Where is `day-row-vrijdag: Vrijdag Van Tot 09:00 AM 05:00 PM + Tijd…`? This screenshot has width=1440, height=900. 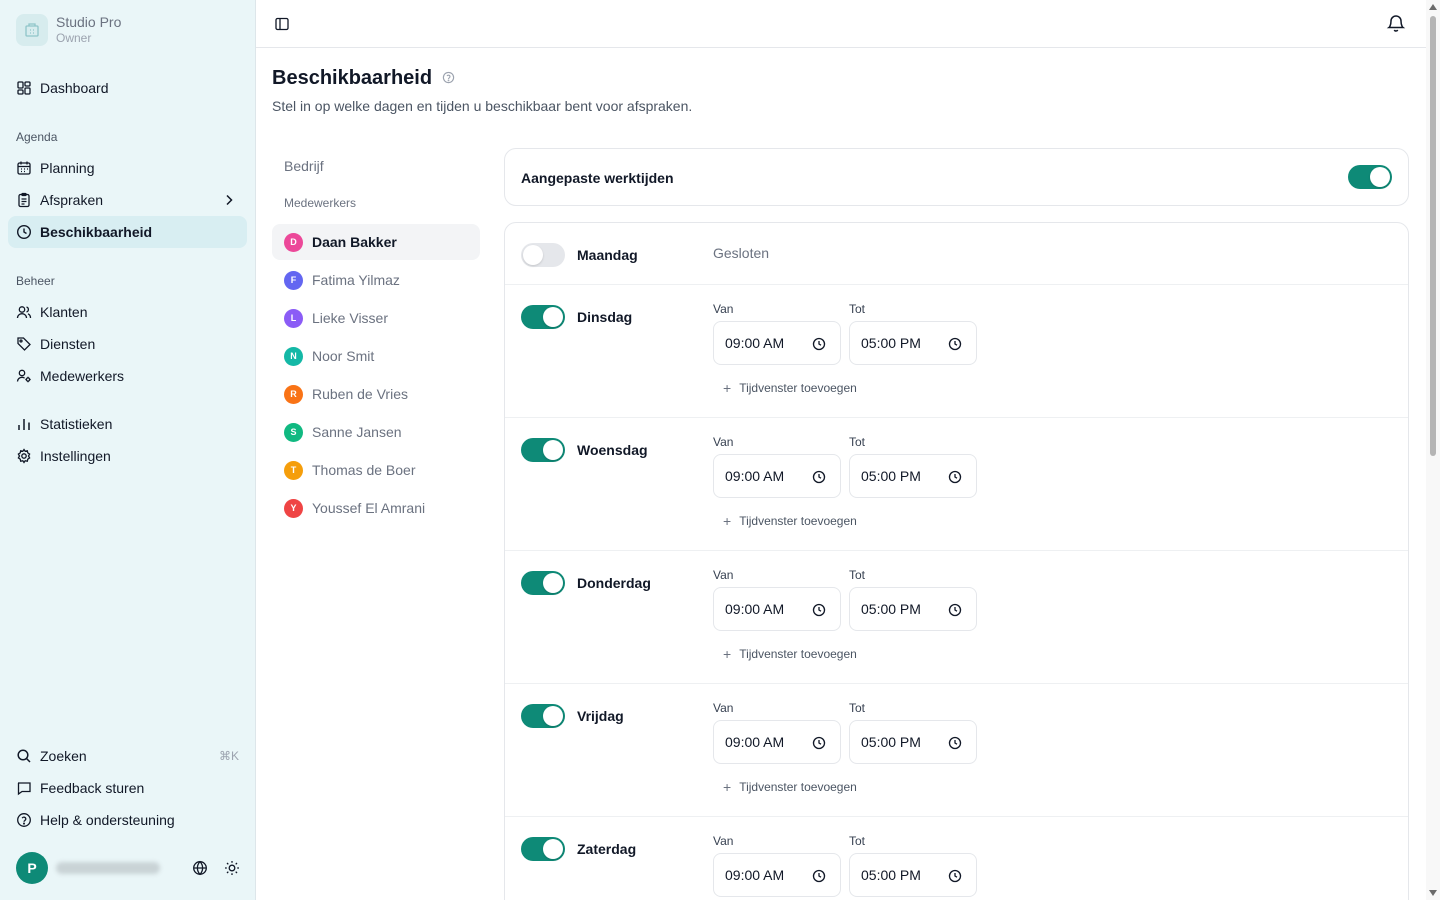 day-row-vrijdag: Vrijdag Van Tot 09:00 AM 05:00 PM + Tijd… is located at coordinates (956, 750).